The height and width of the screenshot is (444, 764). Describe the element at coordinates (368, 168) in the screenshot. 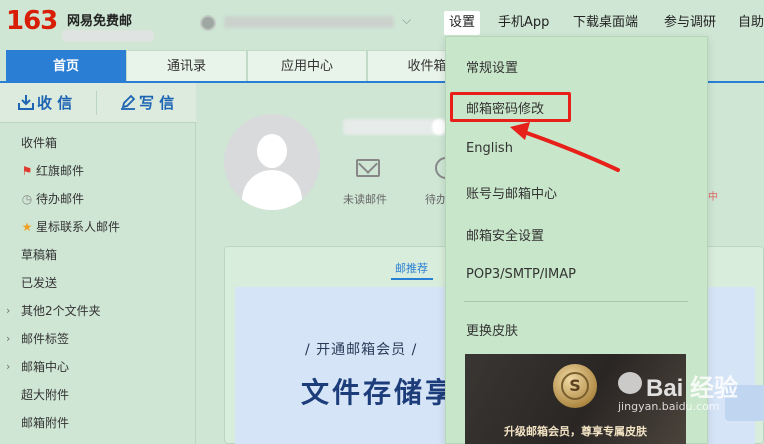

I see `envelope-icon` at that location.